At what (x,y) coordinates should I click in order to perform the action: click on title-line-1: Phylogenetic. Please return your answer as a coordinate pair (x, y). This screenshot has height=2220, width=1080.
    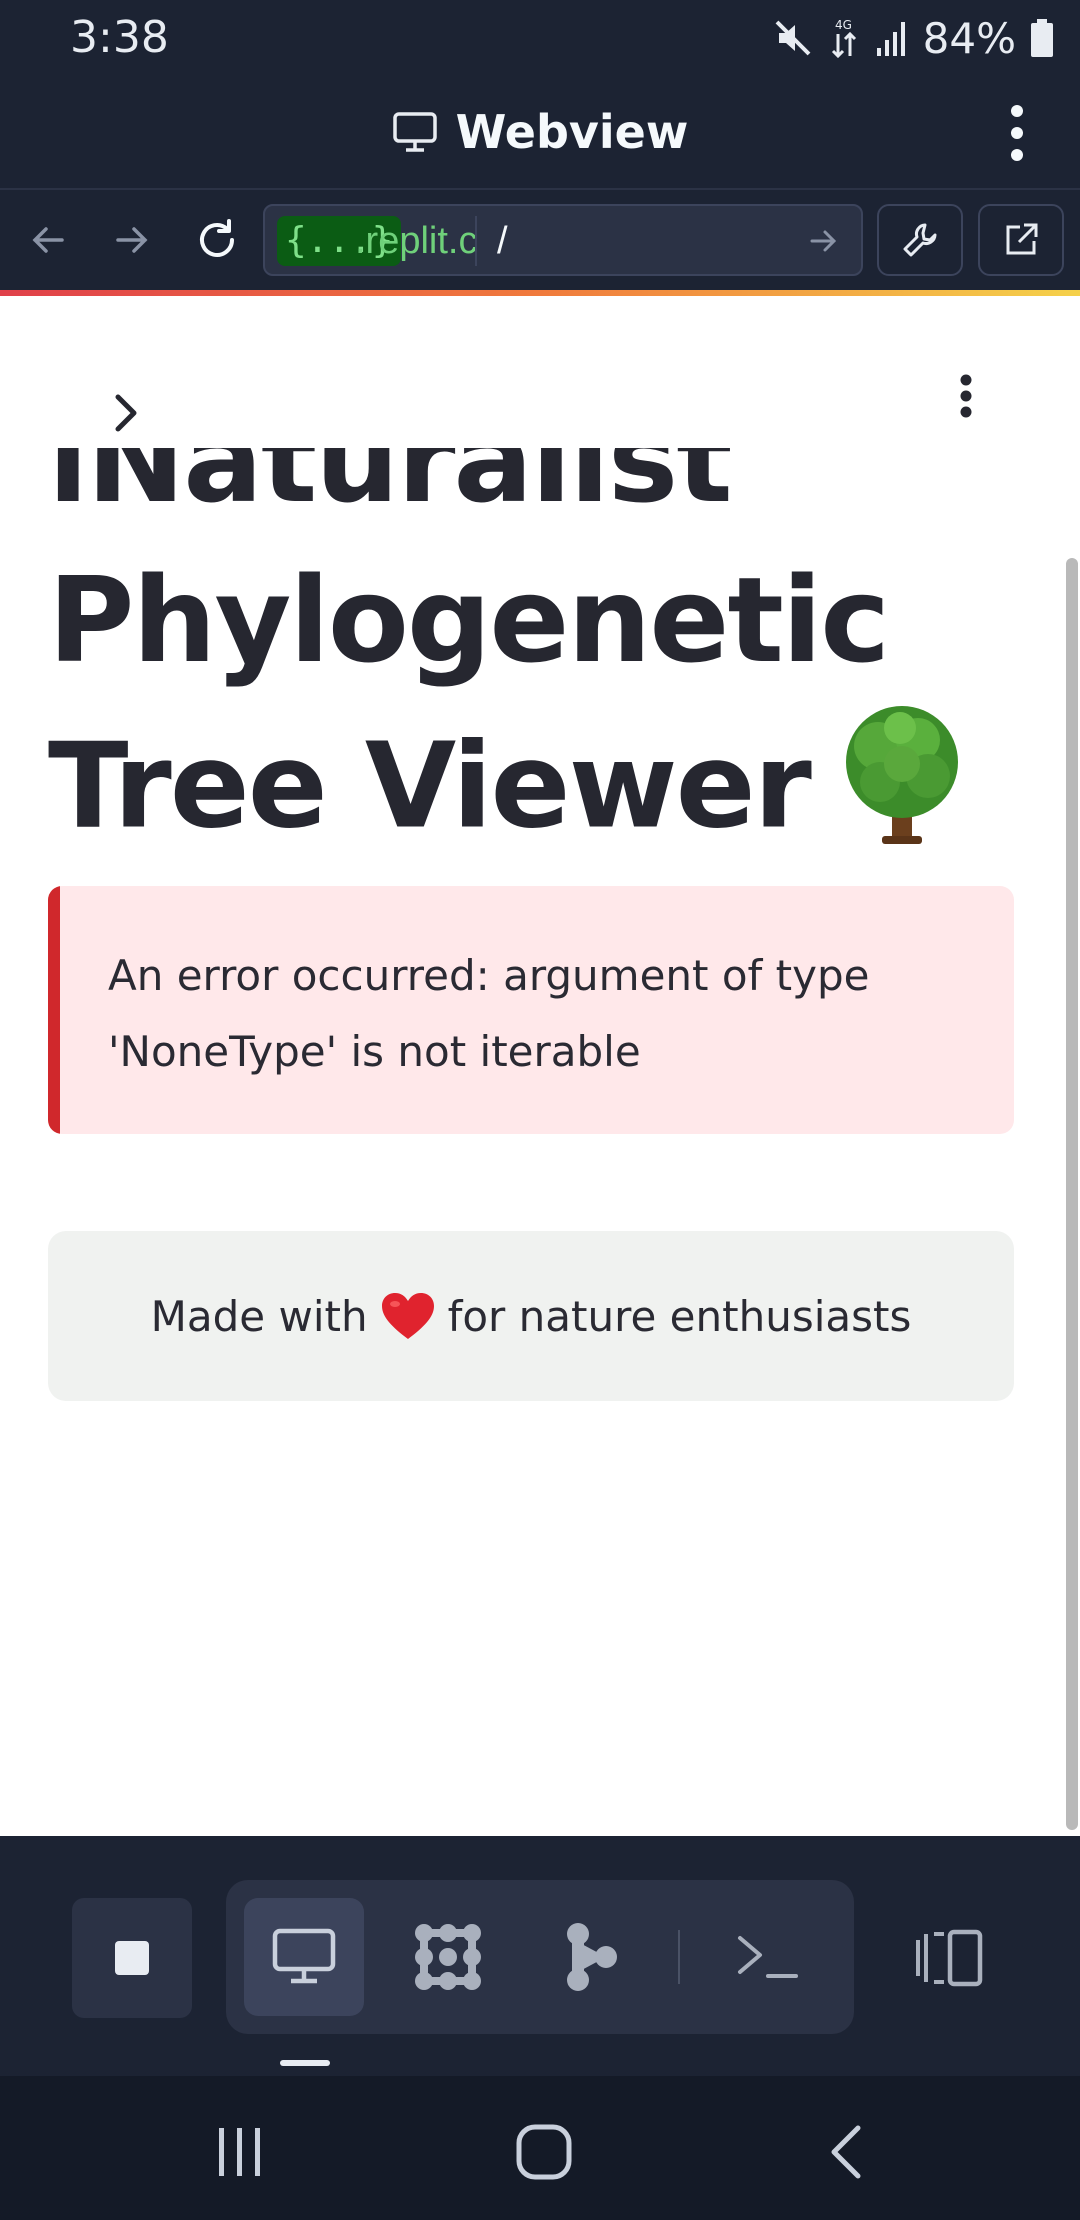
    Looking at the image, I should click on (469, 620).